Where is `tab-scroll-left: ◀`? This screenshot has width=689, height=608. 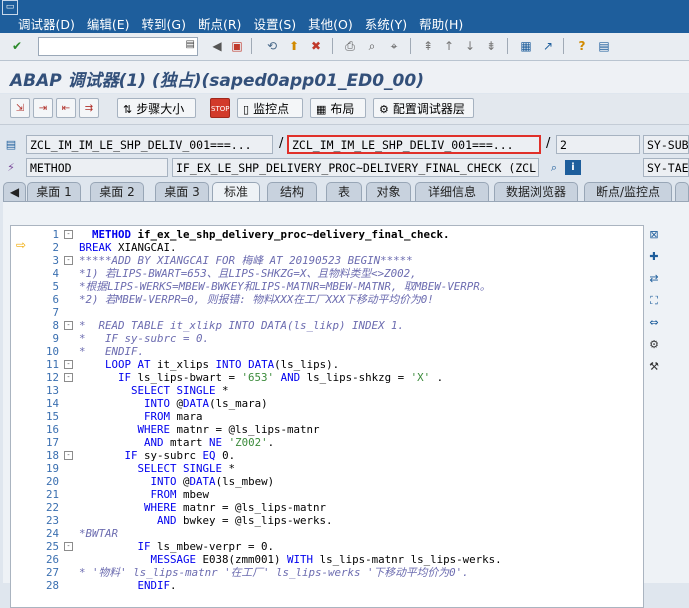
tab-scroll-left: ◀ is located at coordinates (14, 192).